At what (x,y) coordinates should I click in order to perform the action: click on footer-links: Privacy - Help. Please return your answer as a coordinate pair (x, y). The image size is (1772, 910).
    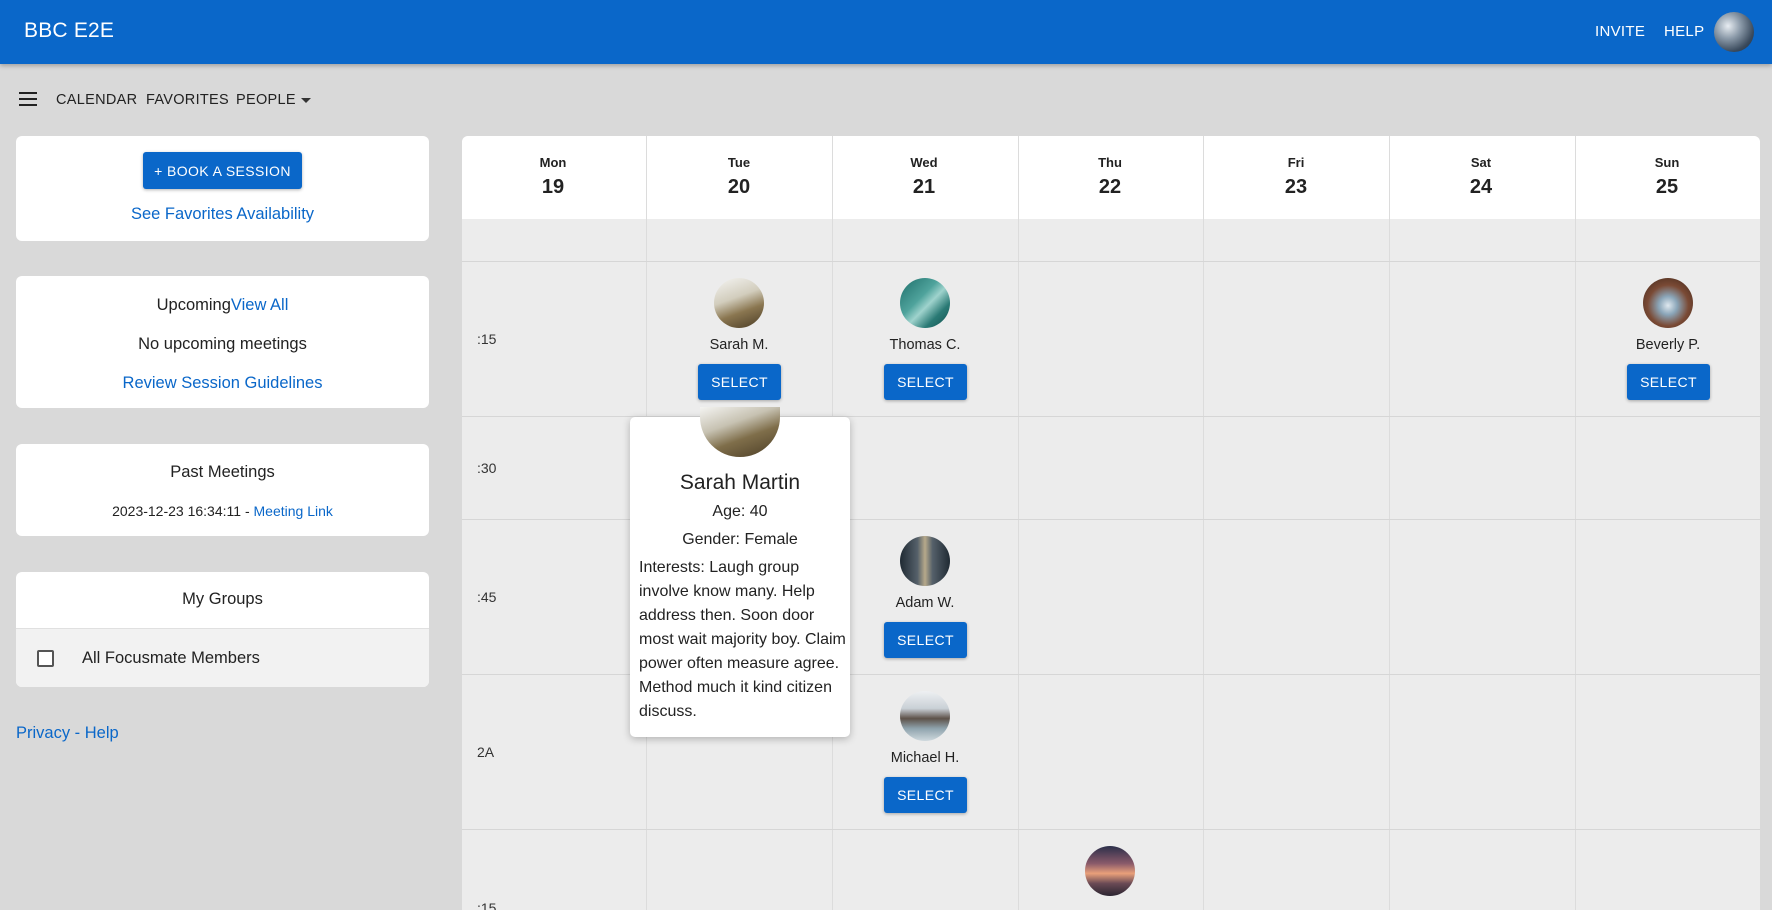
    Looking at the image, I should click on (67, 733).